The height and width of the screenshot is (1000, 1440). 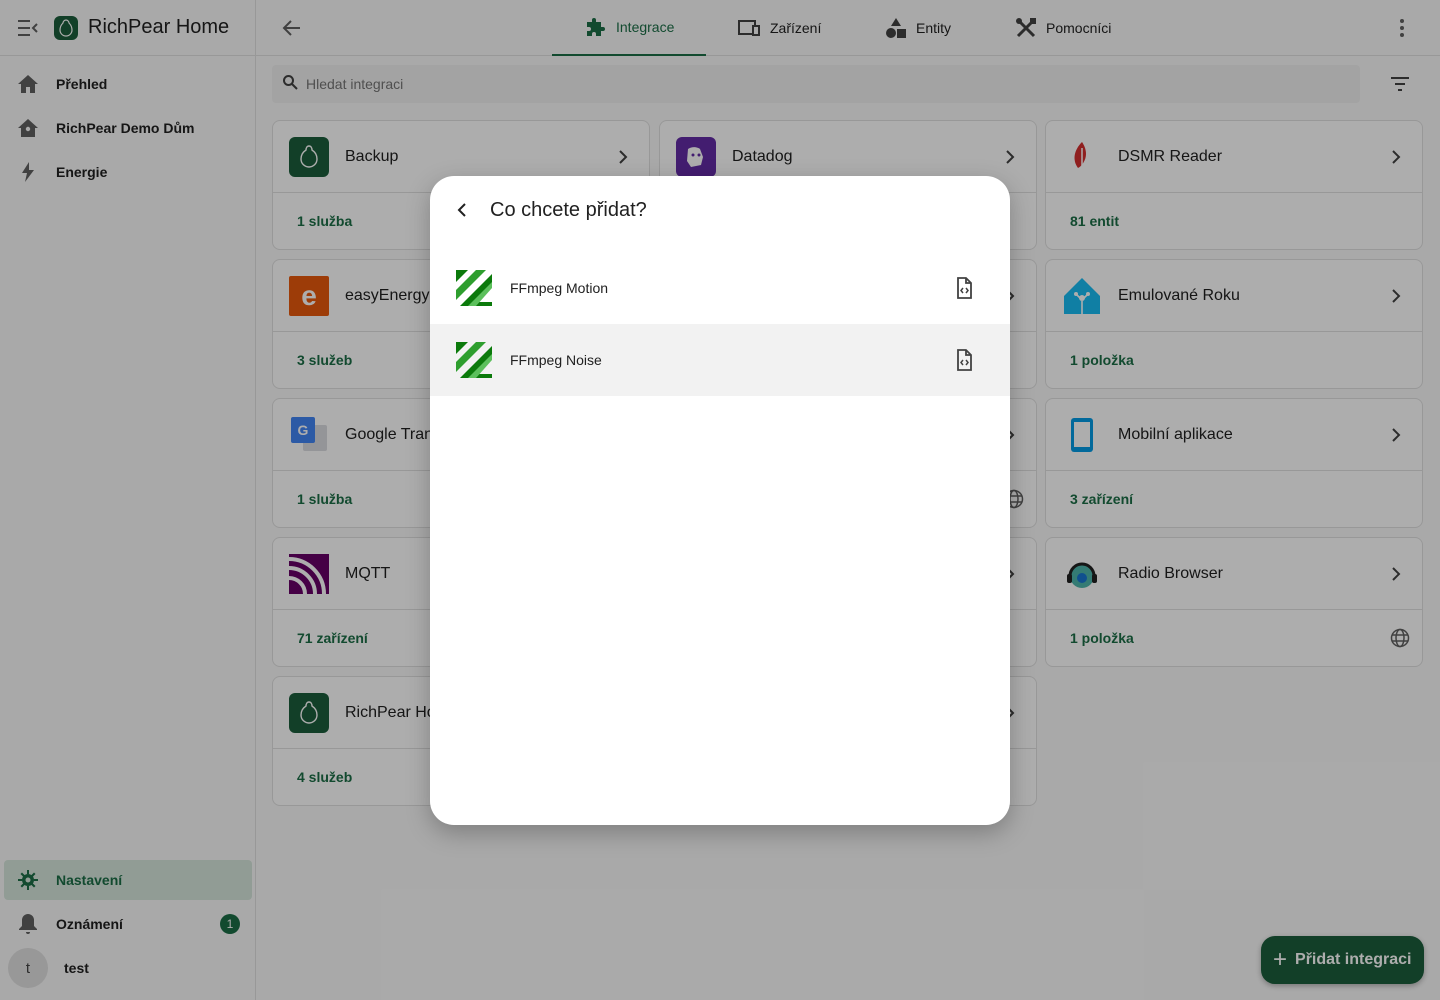 What do you see at coordinates (720, 288) in the screenshot?
I see `dialog-item-ffmpeg-motion: FFmpeg Motion` at bounding box center [720, 288].